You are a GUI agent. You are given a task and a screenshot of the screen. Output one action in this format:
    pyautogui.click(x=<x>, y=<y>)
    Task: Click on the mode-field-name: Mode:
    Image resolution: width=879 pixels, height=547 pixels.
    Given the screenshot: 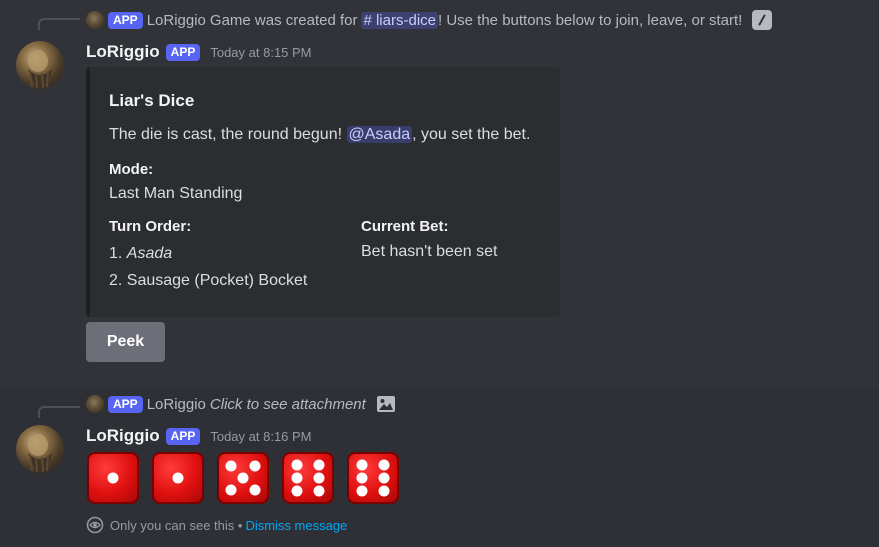 What is the action you would take?
    pyautogui.click(x=131, y=169)
    